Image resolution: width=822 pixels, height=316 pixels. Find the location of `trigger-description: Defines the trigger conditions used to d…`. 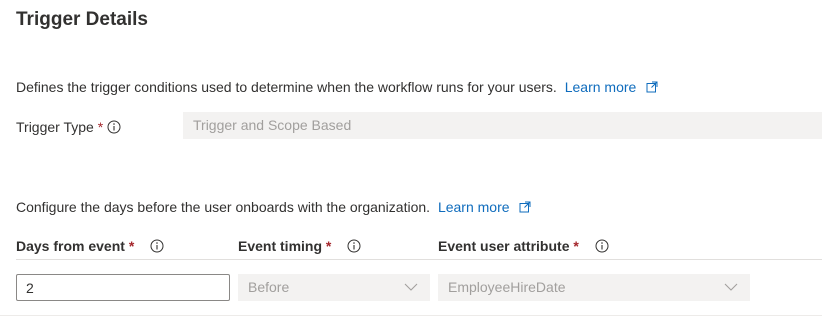

trigger-description: Defines the trigger conditions used to d… is located at coordinates (286, 87).